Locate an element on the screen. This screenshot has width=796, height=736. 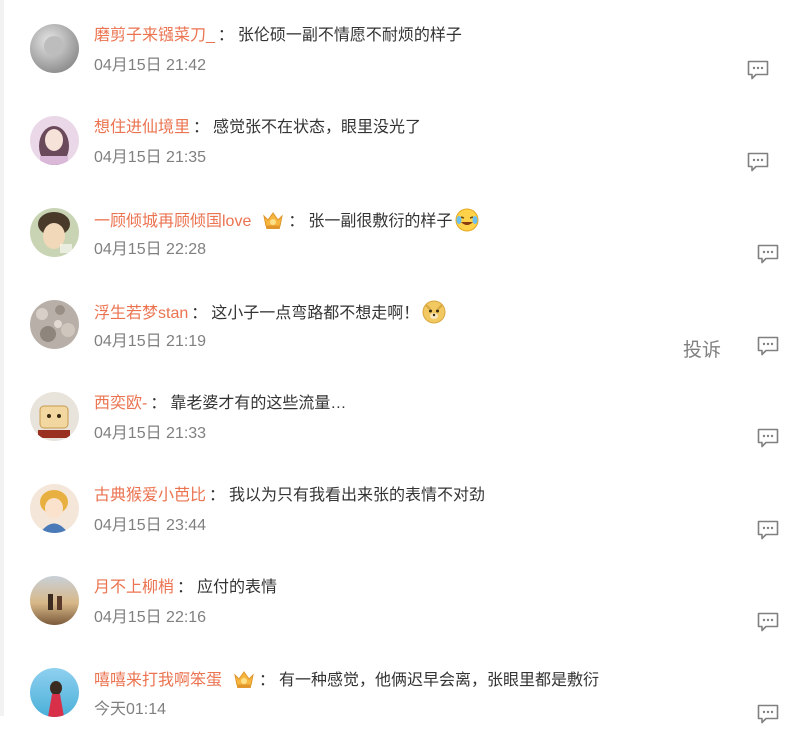
comment-line: 古典猴爱小芭比：我以为只有我看出来张的表情不对劲 is located at coordinates (289, 496).